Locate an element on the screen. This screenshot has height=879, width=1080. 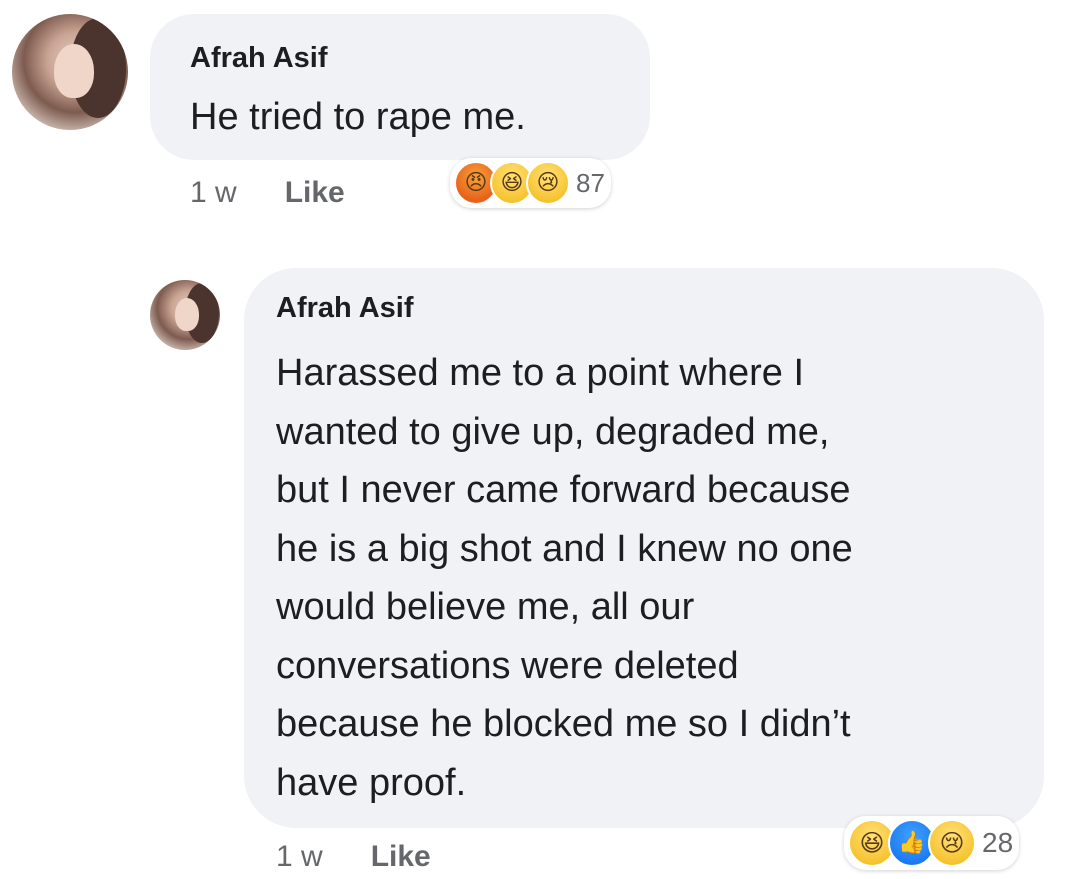
reaction-count: 87 is located at coordinates (590, 182).